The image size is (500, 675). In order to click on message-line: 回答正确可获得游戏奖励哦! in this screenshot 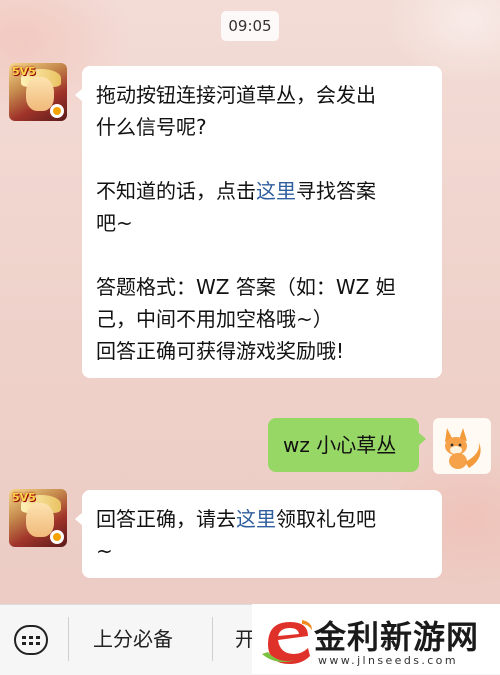, I will do `click(220, 351)`.